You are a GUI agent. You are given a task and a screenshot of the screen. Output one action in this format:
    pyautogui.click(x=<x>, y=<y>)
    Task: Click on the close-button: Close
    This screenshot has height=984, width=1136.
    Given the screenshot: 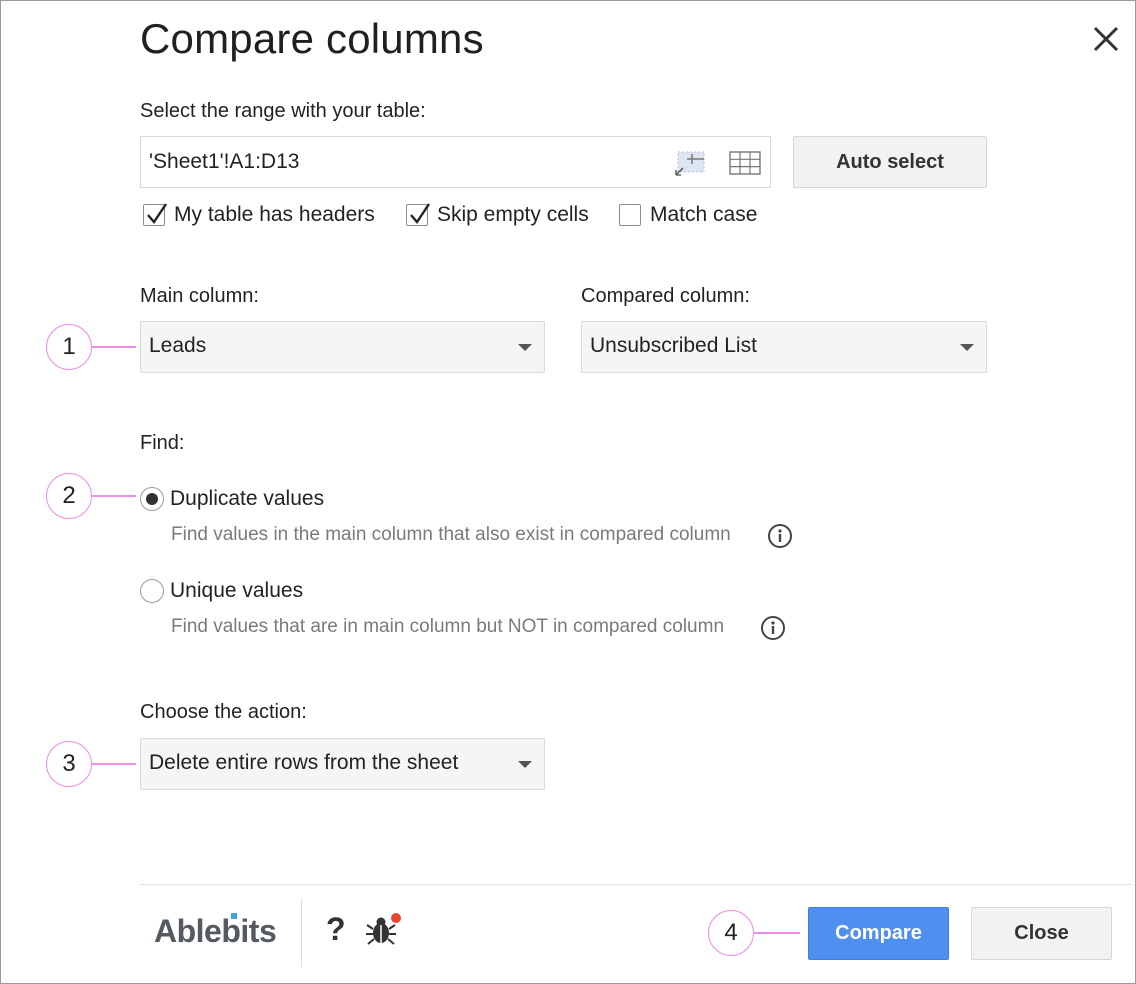 What is the action you would take?
    pyautogui.click(x=1041, y=933)
    